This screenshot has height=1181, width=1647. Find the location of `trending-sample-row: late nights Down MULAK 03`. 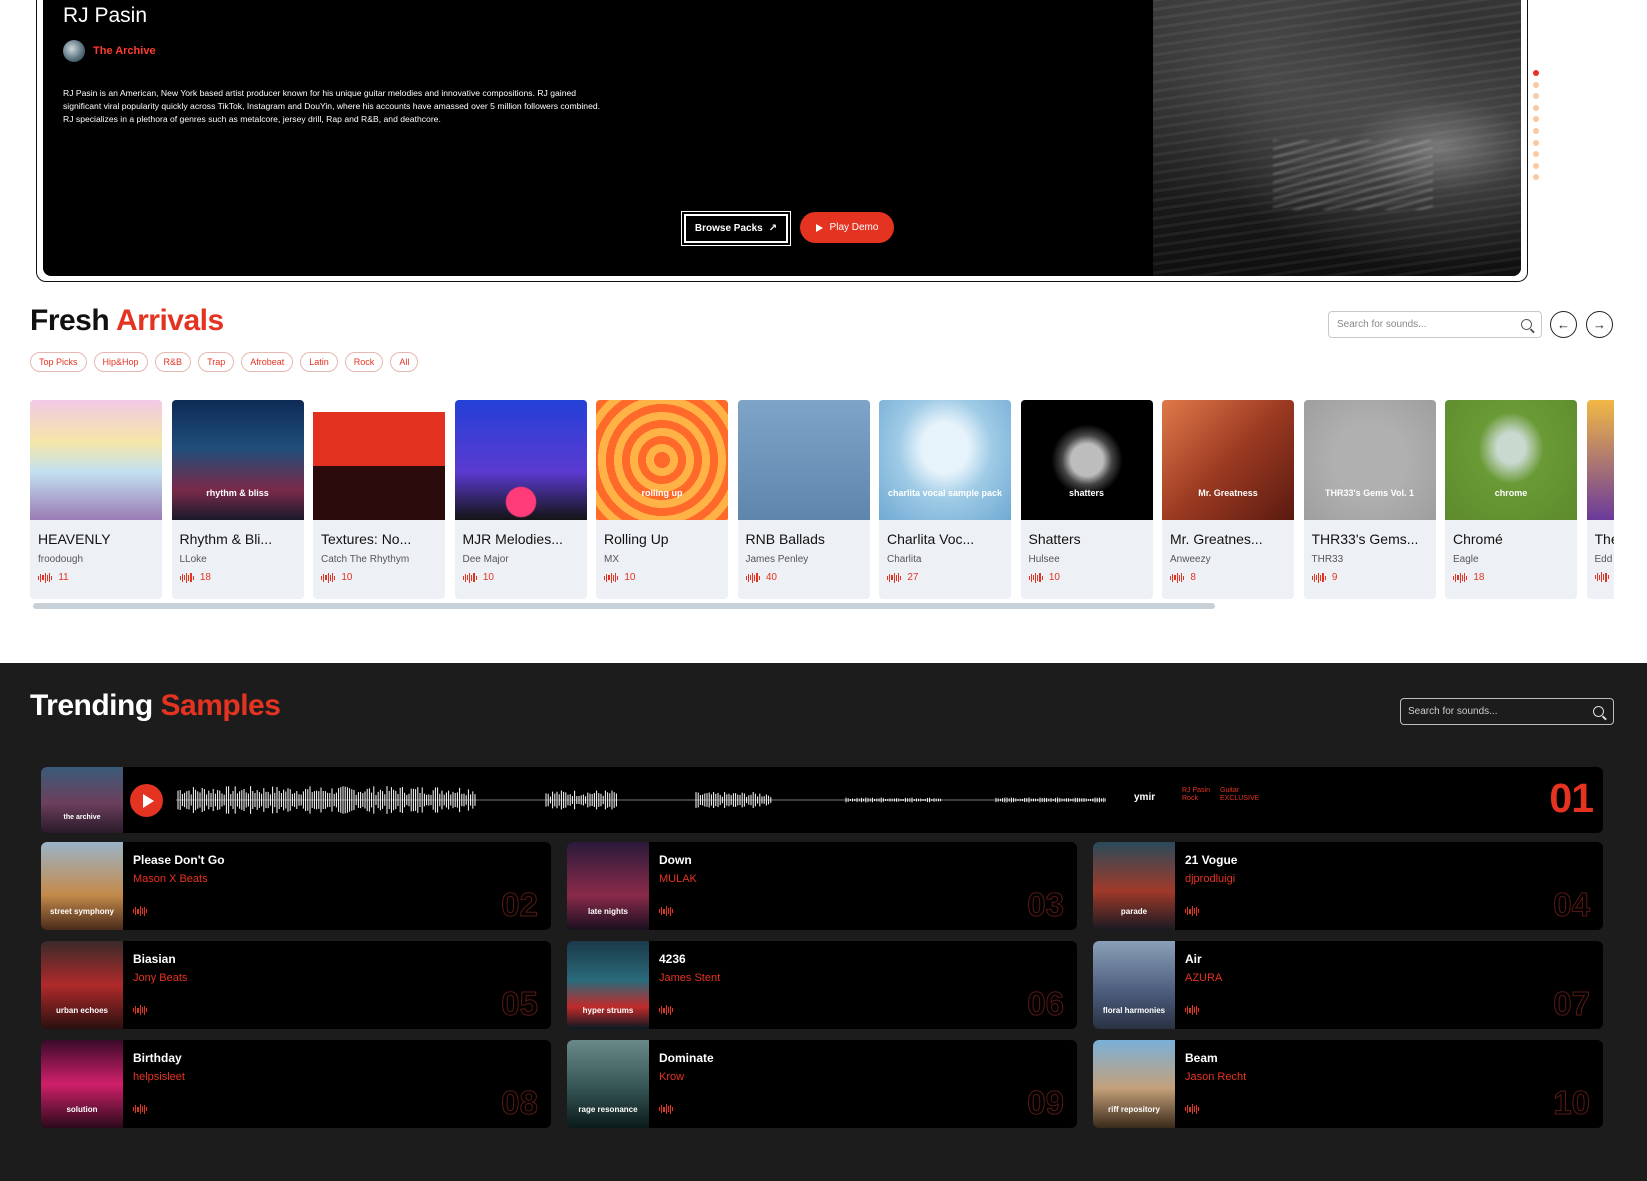

trending-sample-row: late nights Down MULAK 03 is located at coordinates (822, 886).